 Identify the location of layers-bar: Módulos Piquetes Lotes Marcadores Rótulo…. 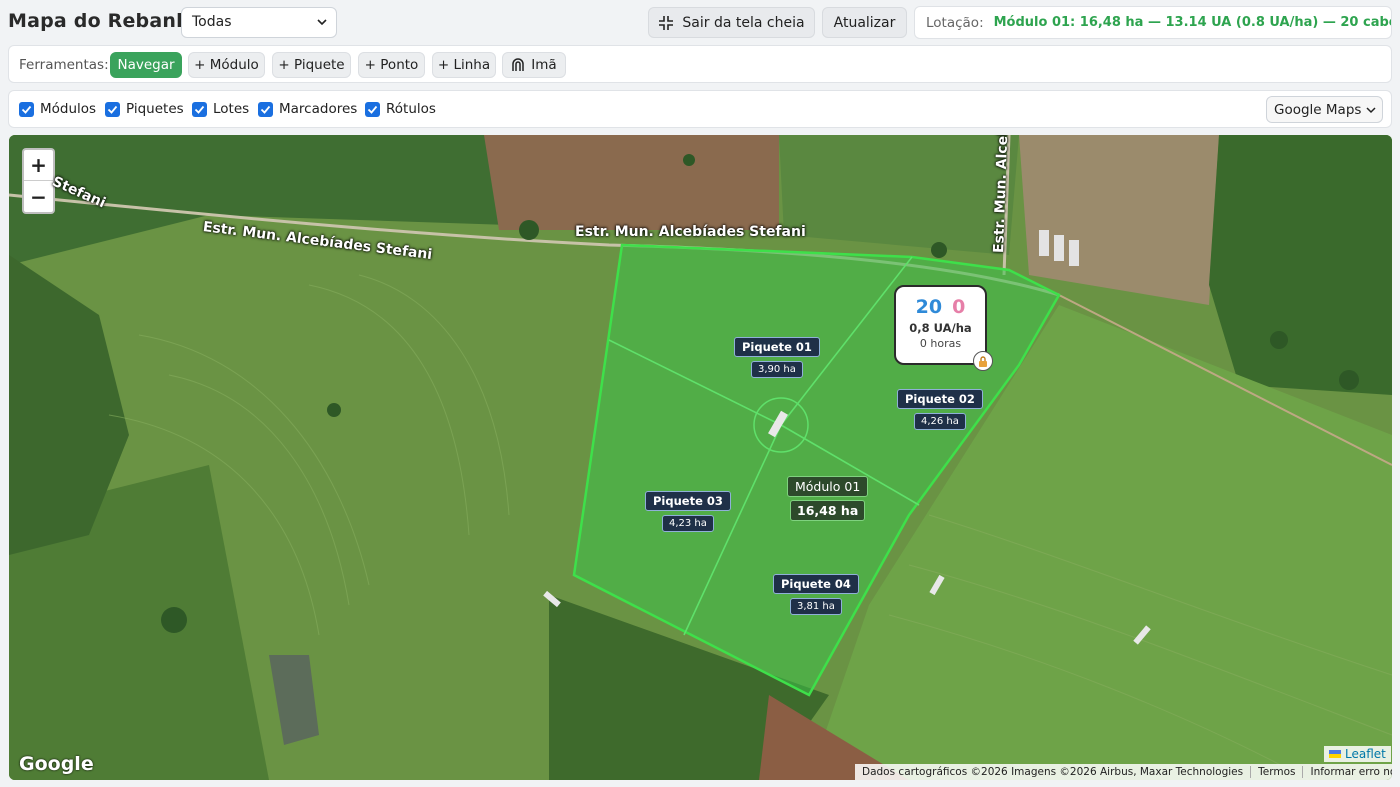
(700, 109).